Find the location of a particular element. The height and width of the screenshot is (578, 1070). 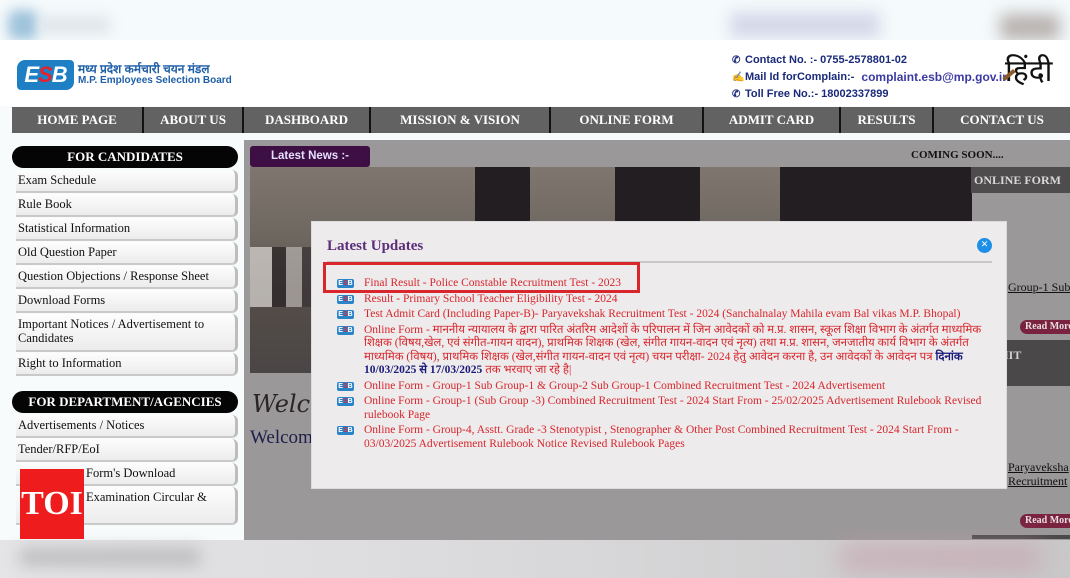

sidebar-item-question-objections: Question Objections / Response Sheet is located at coordinates (127, 277).